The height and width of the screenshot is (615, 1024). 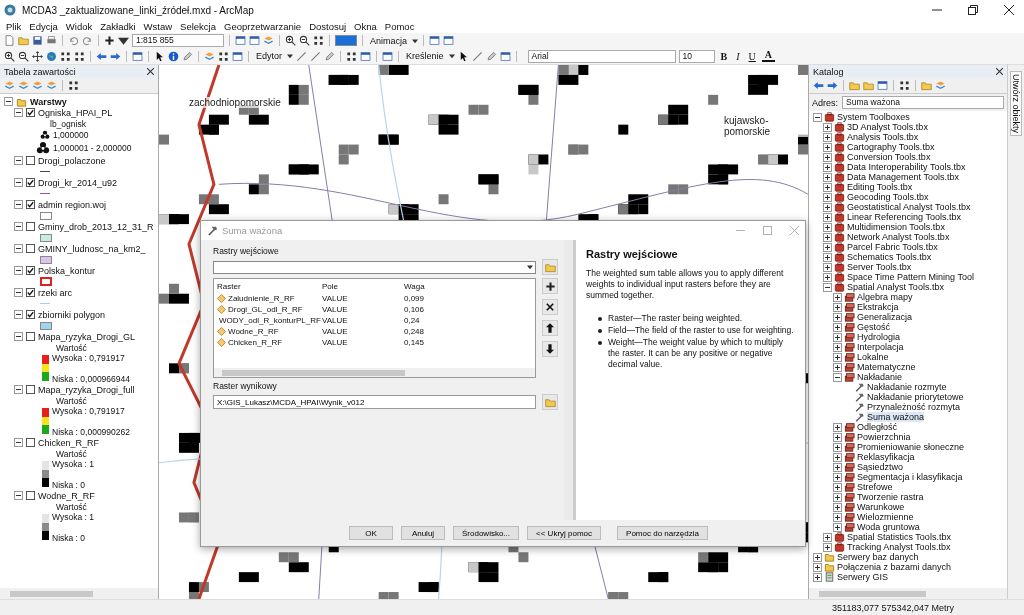 I want to click on animation-menu: Animacja, so click(x=388, y=40).